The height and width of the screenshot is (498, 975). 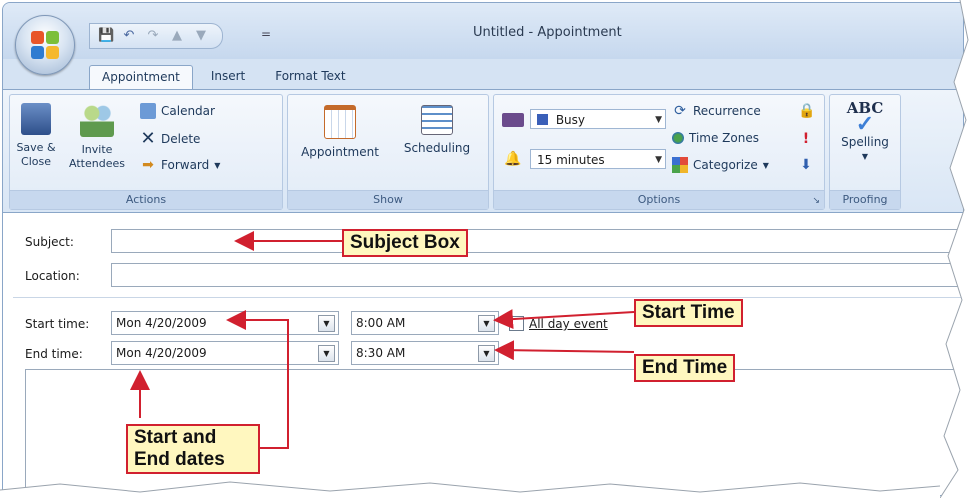 What do you see at coordinates (405, 243) in the screenshot?
I see `callout-subject-box: Subject Box` at bounding box center [405, 243].